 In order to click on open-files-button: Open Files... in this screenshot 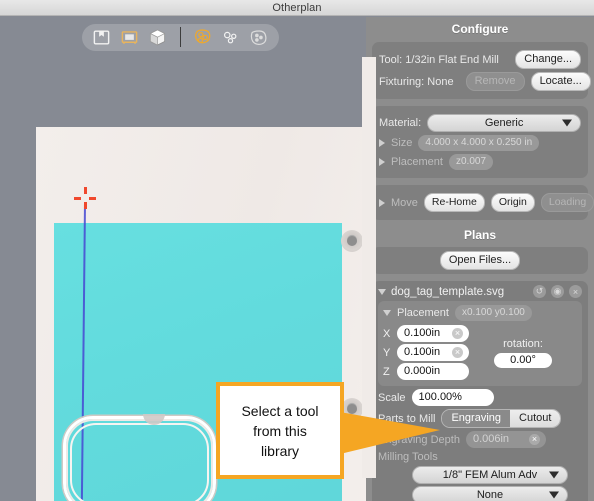, I will do `click(480, 260)`.